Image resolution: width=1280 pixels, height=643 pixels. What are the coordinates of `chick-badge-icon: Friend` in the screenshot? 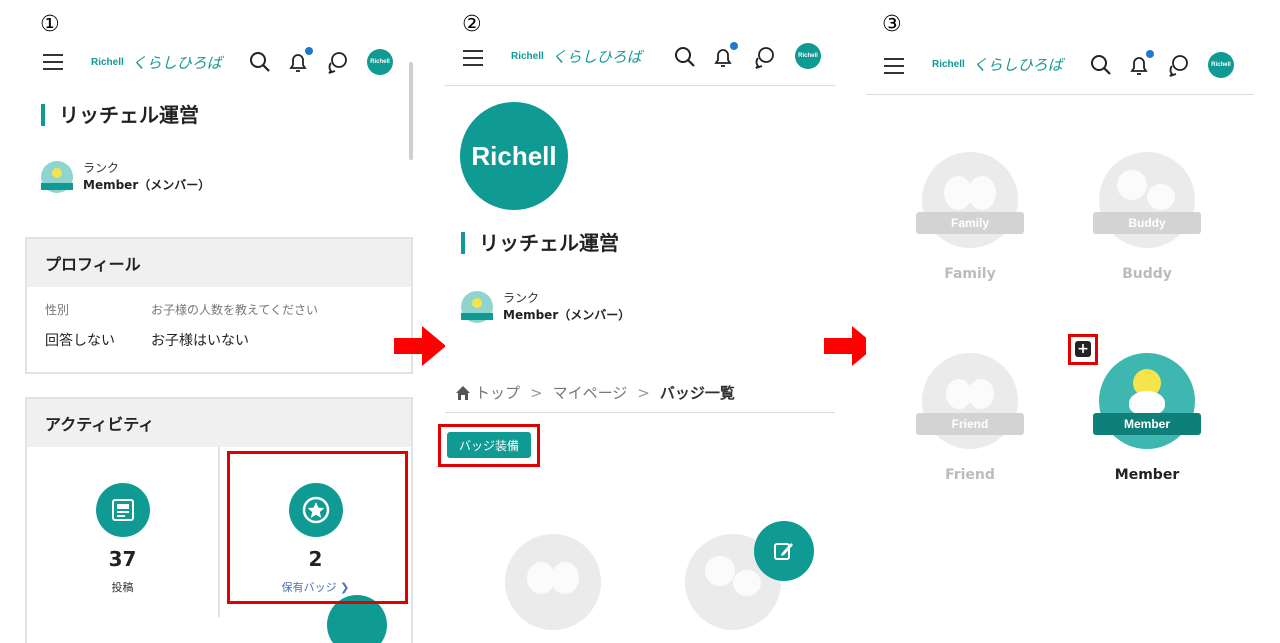 It's located at (970, 401).